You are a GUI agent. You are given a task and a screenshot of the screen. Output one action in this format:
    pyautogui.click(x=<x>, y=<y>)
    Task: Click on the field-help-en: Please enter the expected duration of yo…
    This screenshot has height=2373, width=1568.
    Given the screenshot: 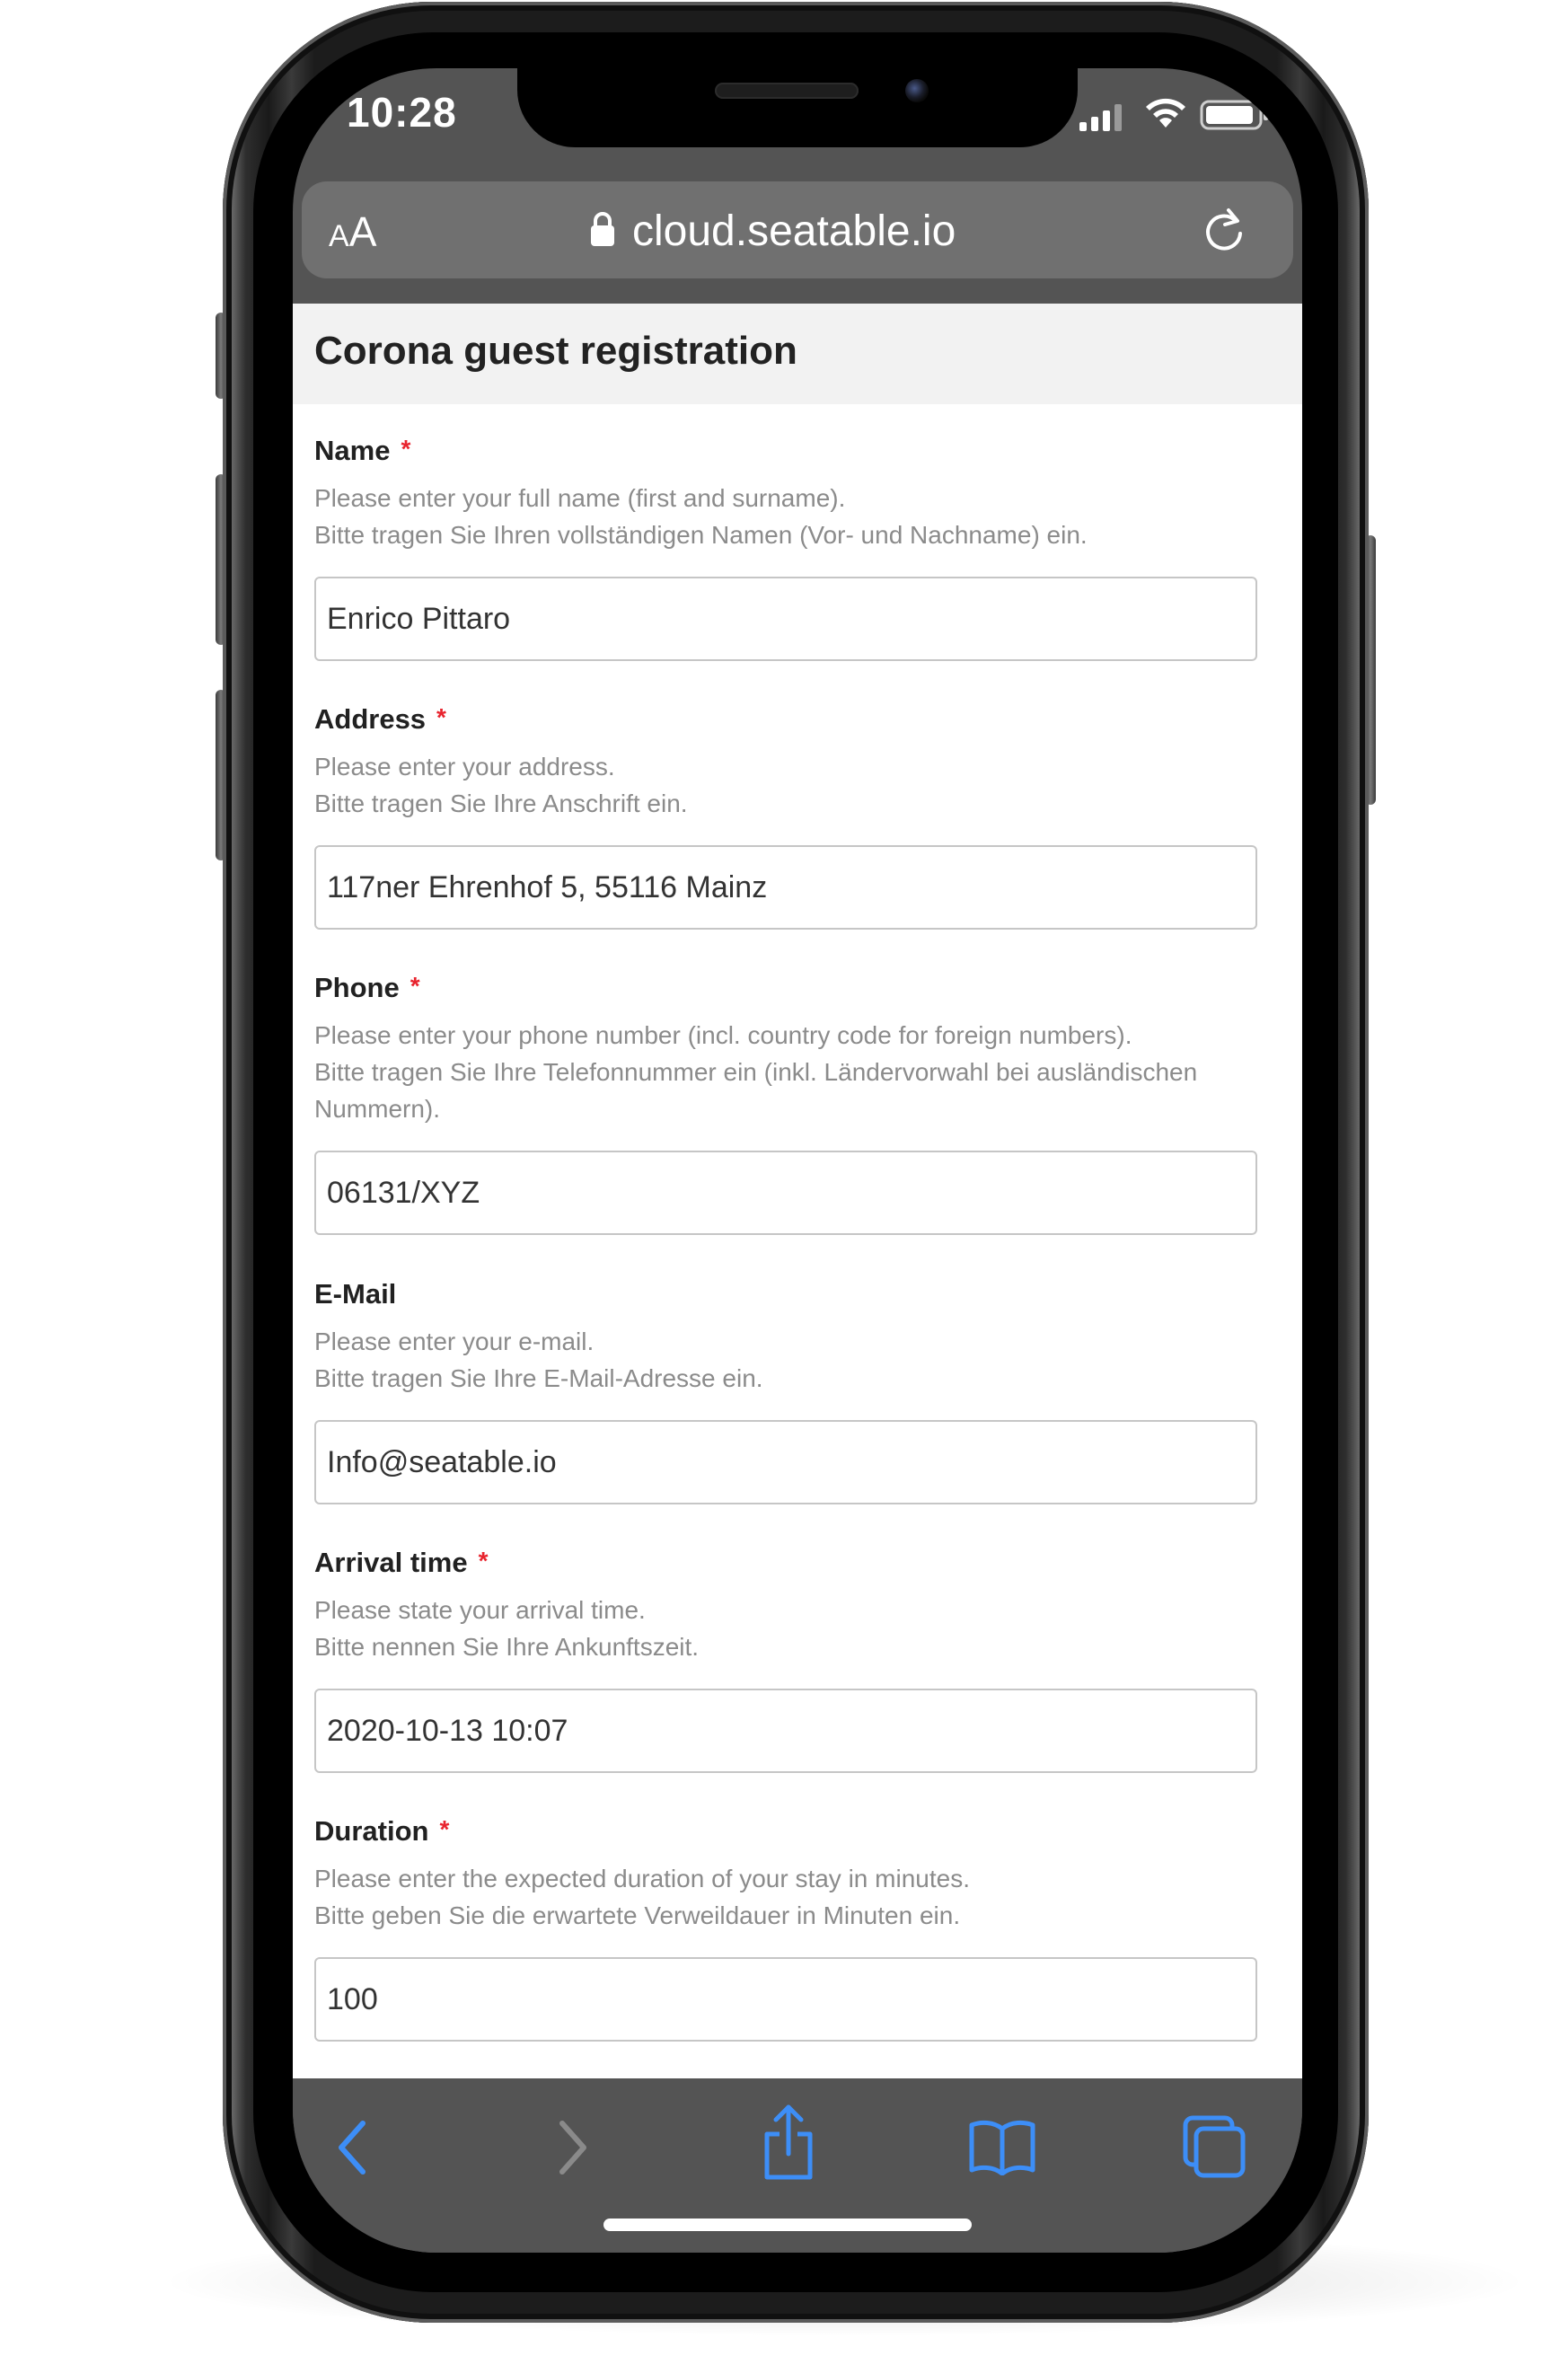 What is the action you would take?
    pyautogui.click(x=642, y=1878)
    